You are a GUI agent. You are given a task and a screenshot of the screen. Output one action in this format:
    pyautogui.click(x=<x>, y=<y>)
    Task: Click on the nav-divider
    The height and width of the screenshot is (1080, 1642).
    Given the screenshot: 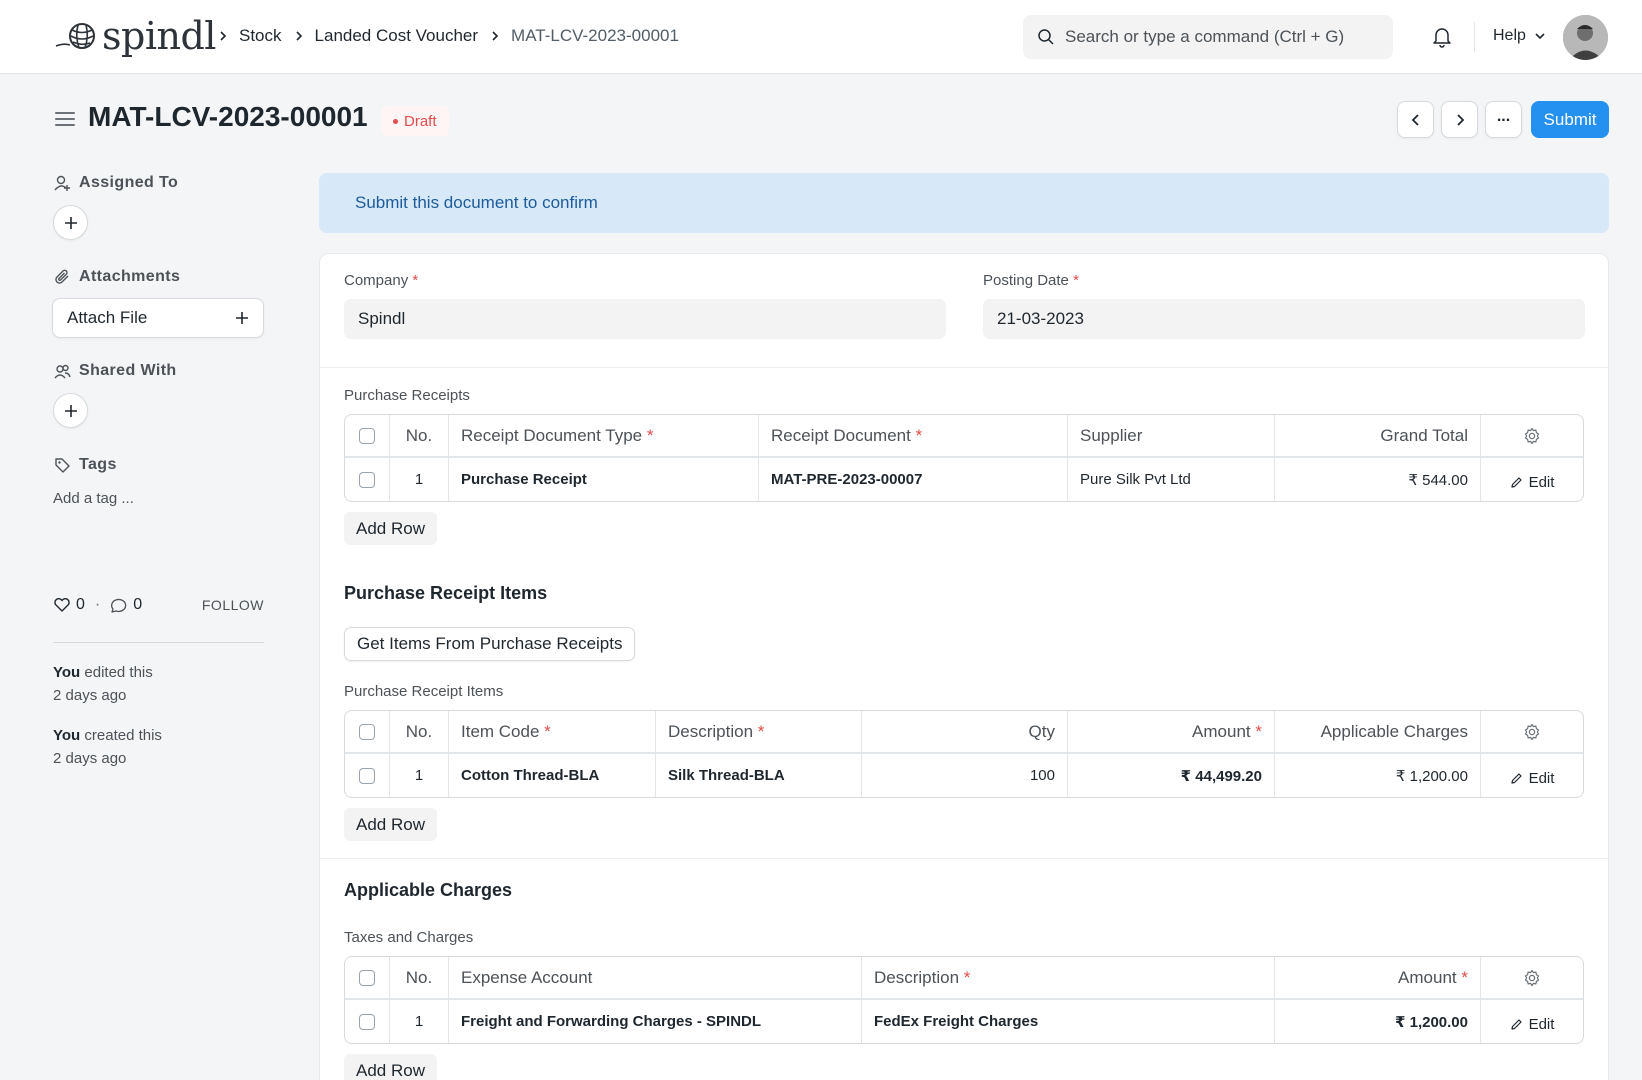 What is the action you would take?
    pyautogui.click(x=1474, y=37)
    